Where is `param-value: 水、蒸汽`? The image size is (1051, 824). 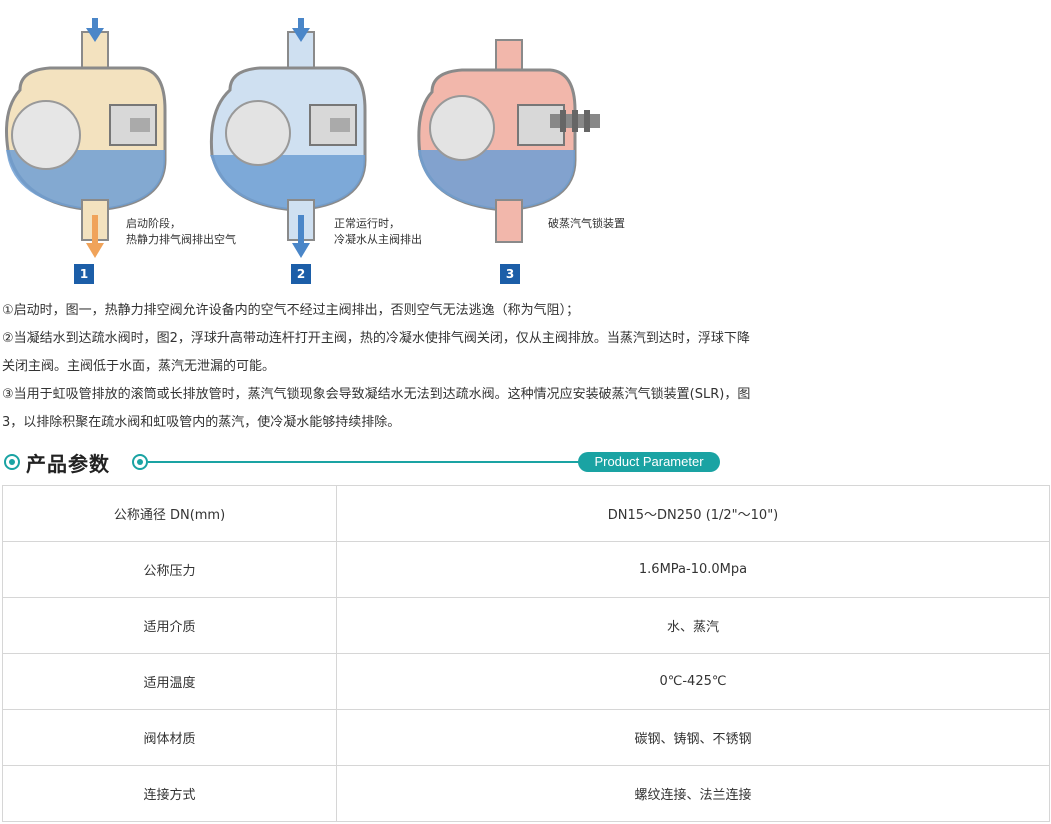 param-value: 水、蒸汽 is located at coordinates (693, 625).